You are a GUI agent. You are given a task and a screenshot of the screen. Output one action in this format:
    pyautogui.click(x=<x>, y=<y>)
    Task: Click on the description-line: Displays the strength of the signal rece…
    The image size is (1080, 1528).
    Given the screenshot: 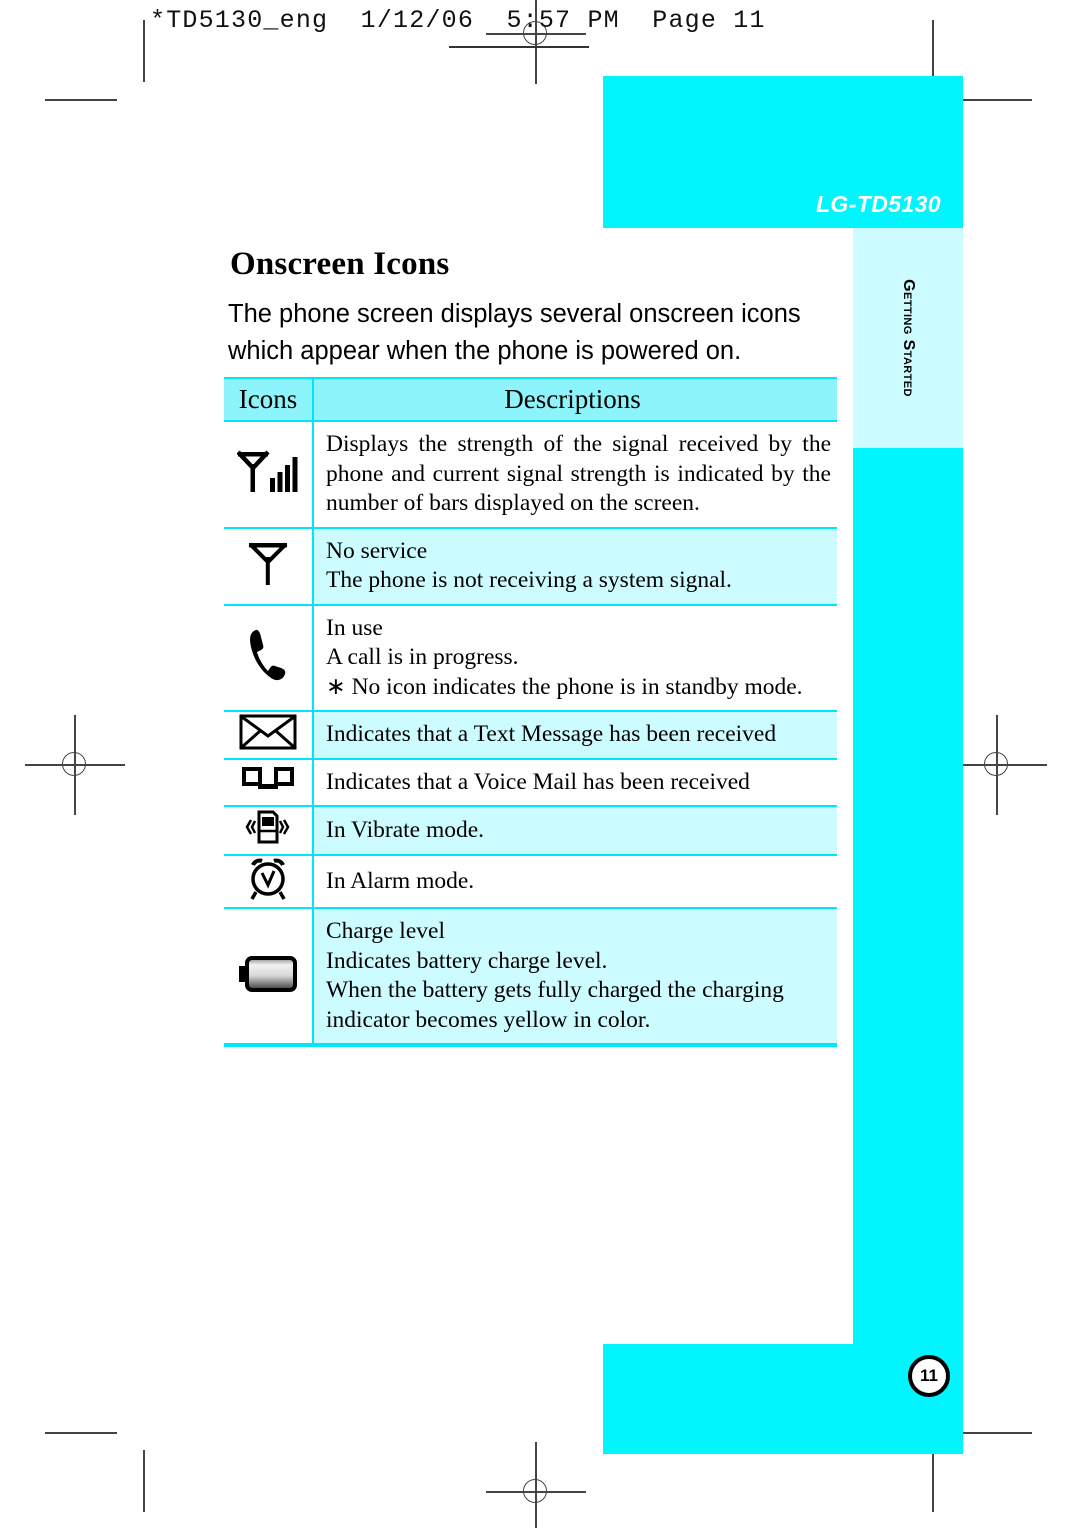 What is the action you would take?
    pyautogui.click(x=578, y=473)
    